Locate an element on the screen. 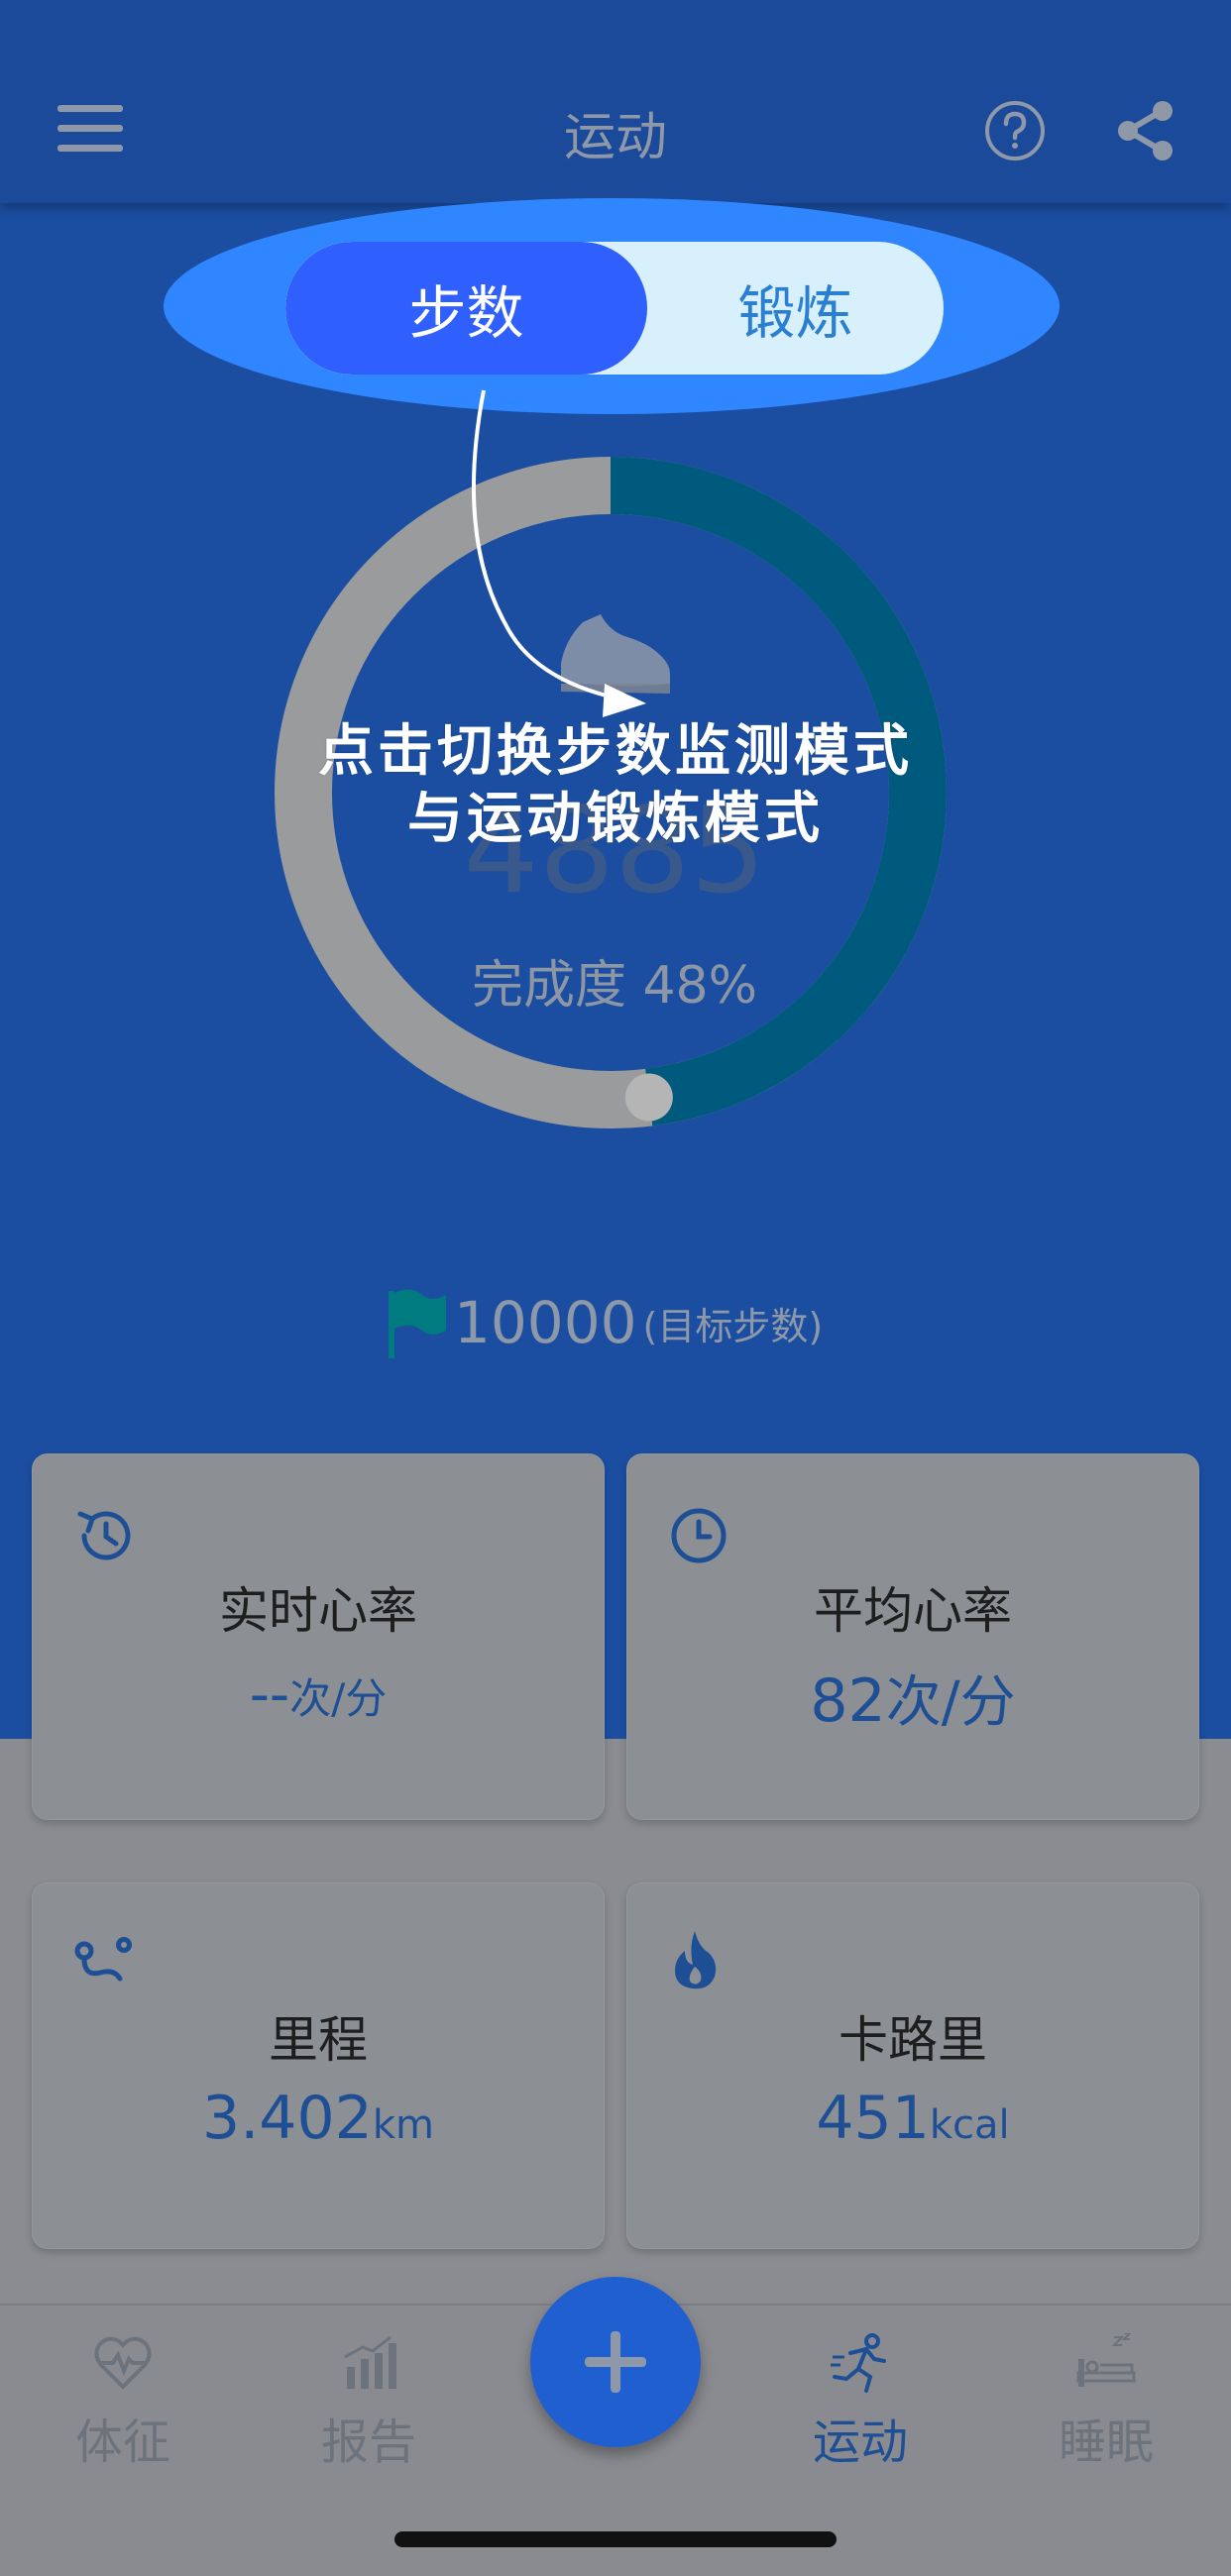 The width and height of the screenshot is (1231, 2576). distance-card: 里程 3.402km is located at coordinates (318, 2065).